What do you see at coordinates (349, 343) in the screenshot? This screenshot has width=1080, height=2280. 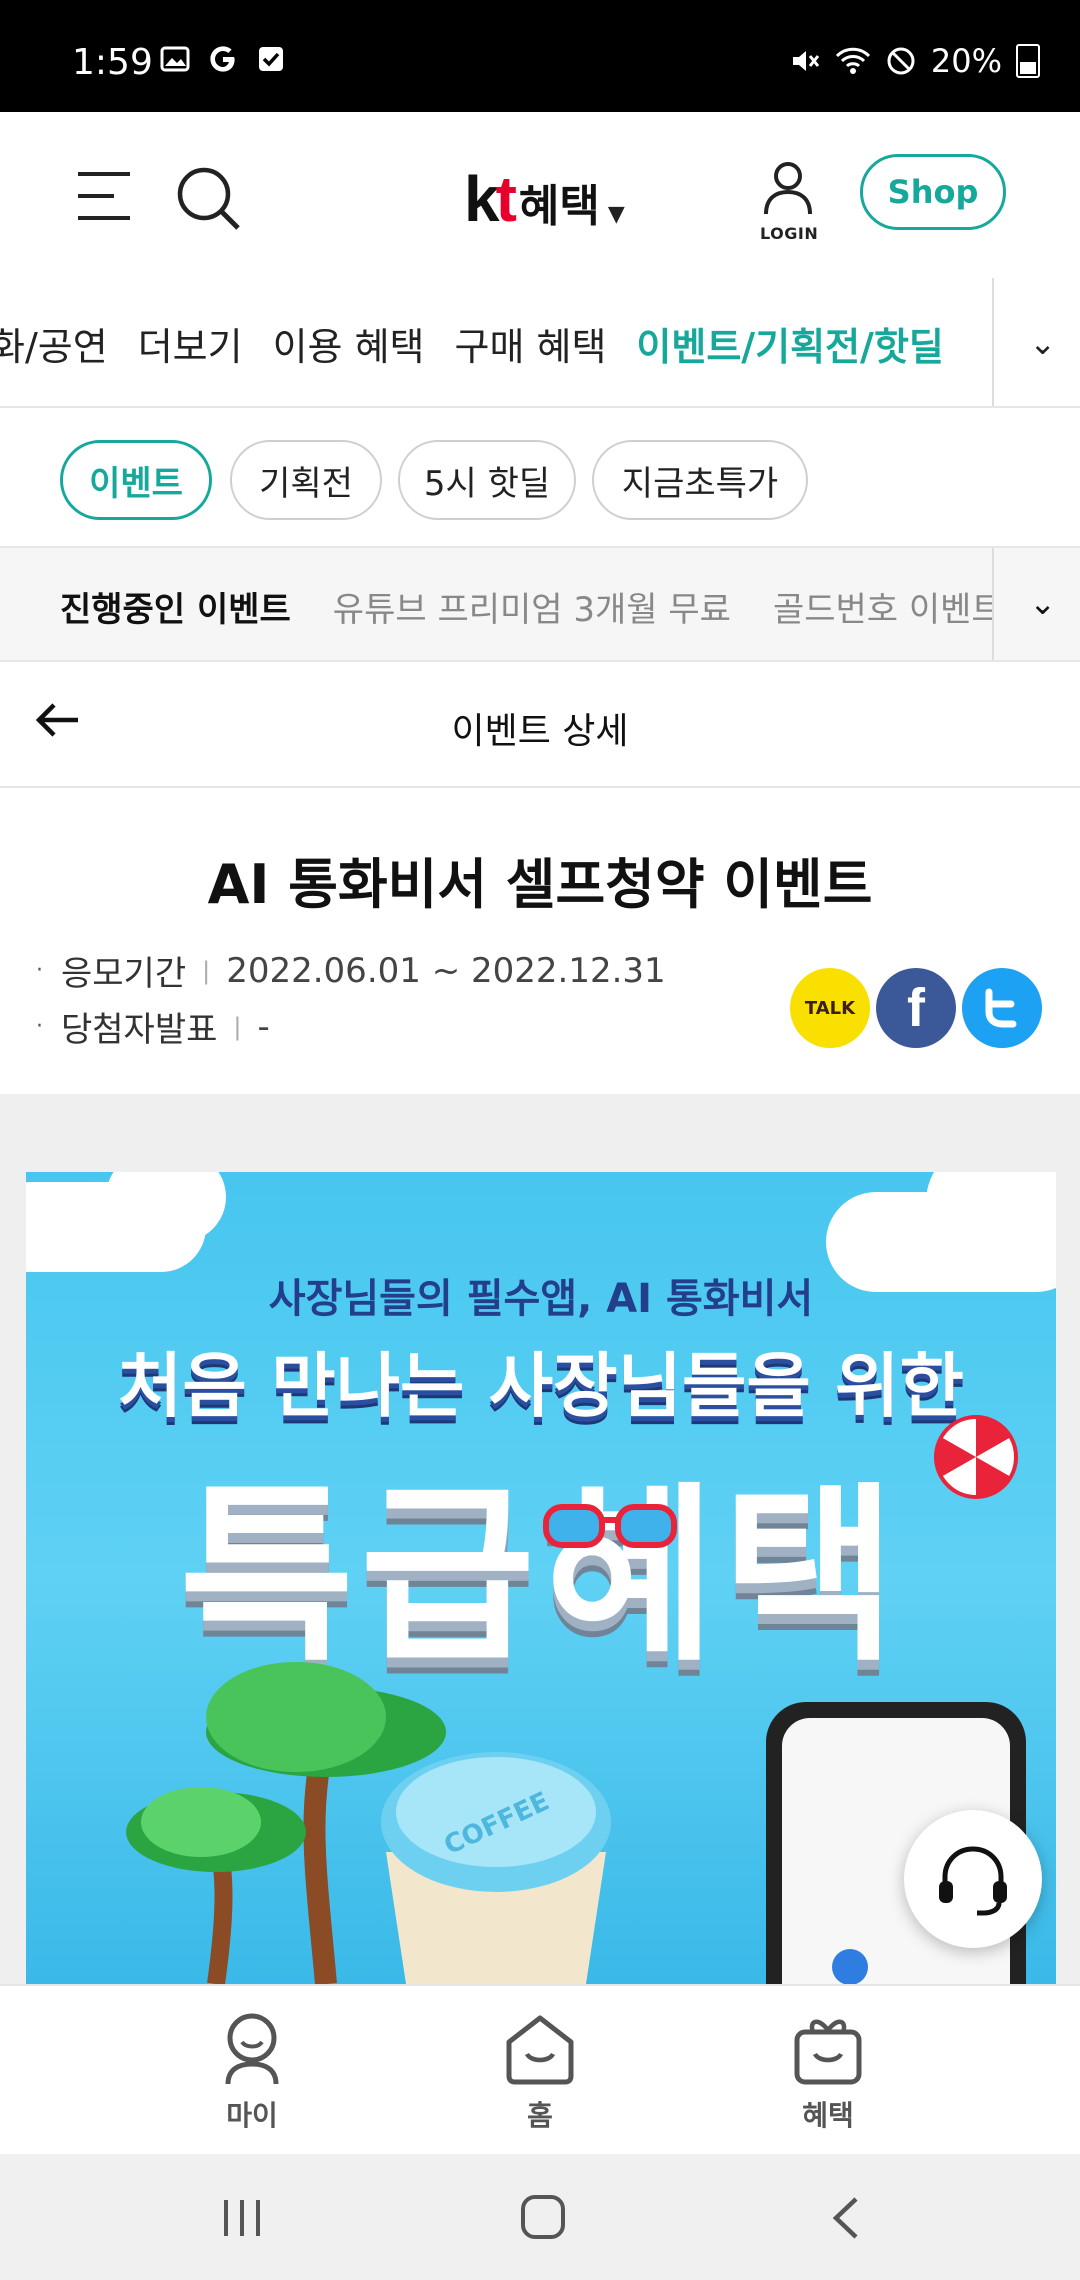 I see `tab-usage-benefits: 이용 혜택` at bounding box center [349, 343].